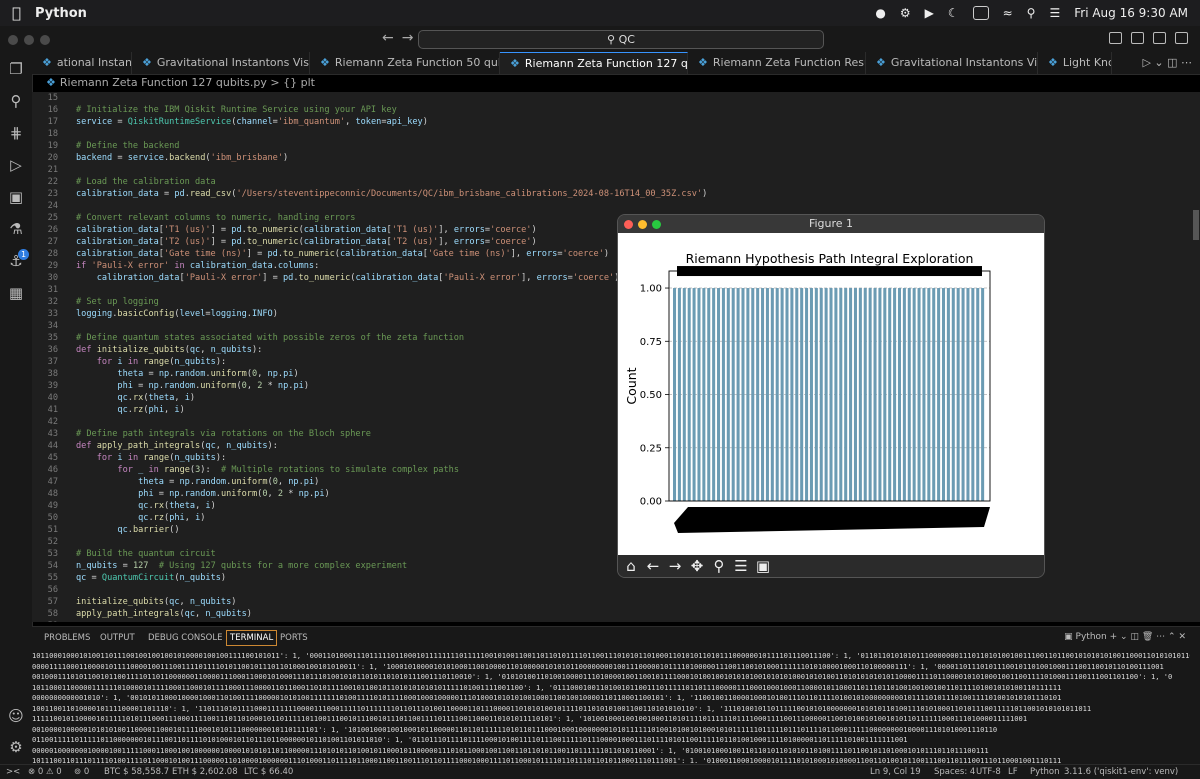 This screenshot has width=1200, height=779. What do you see at coordinates (628, 224) in the screenshot?
I see `figure-close-button` at bounding box center [628, 224].